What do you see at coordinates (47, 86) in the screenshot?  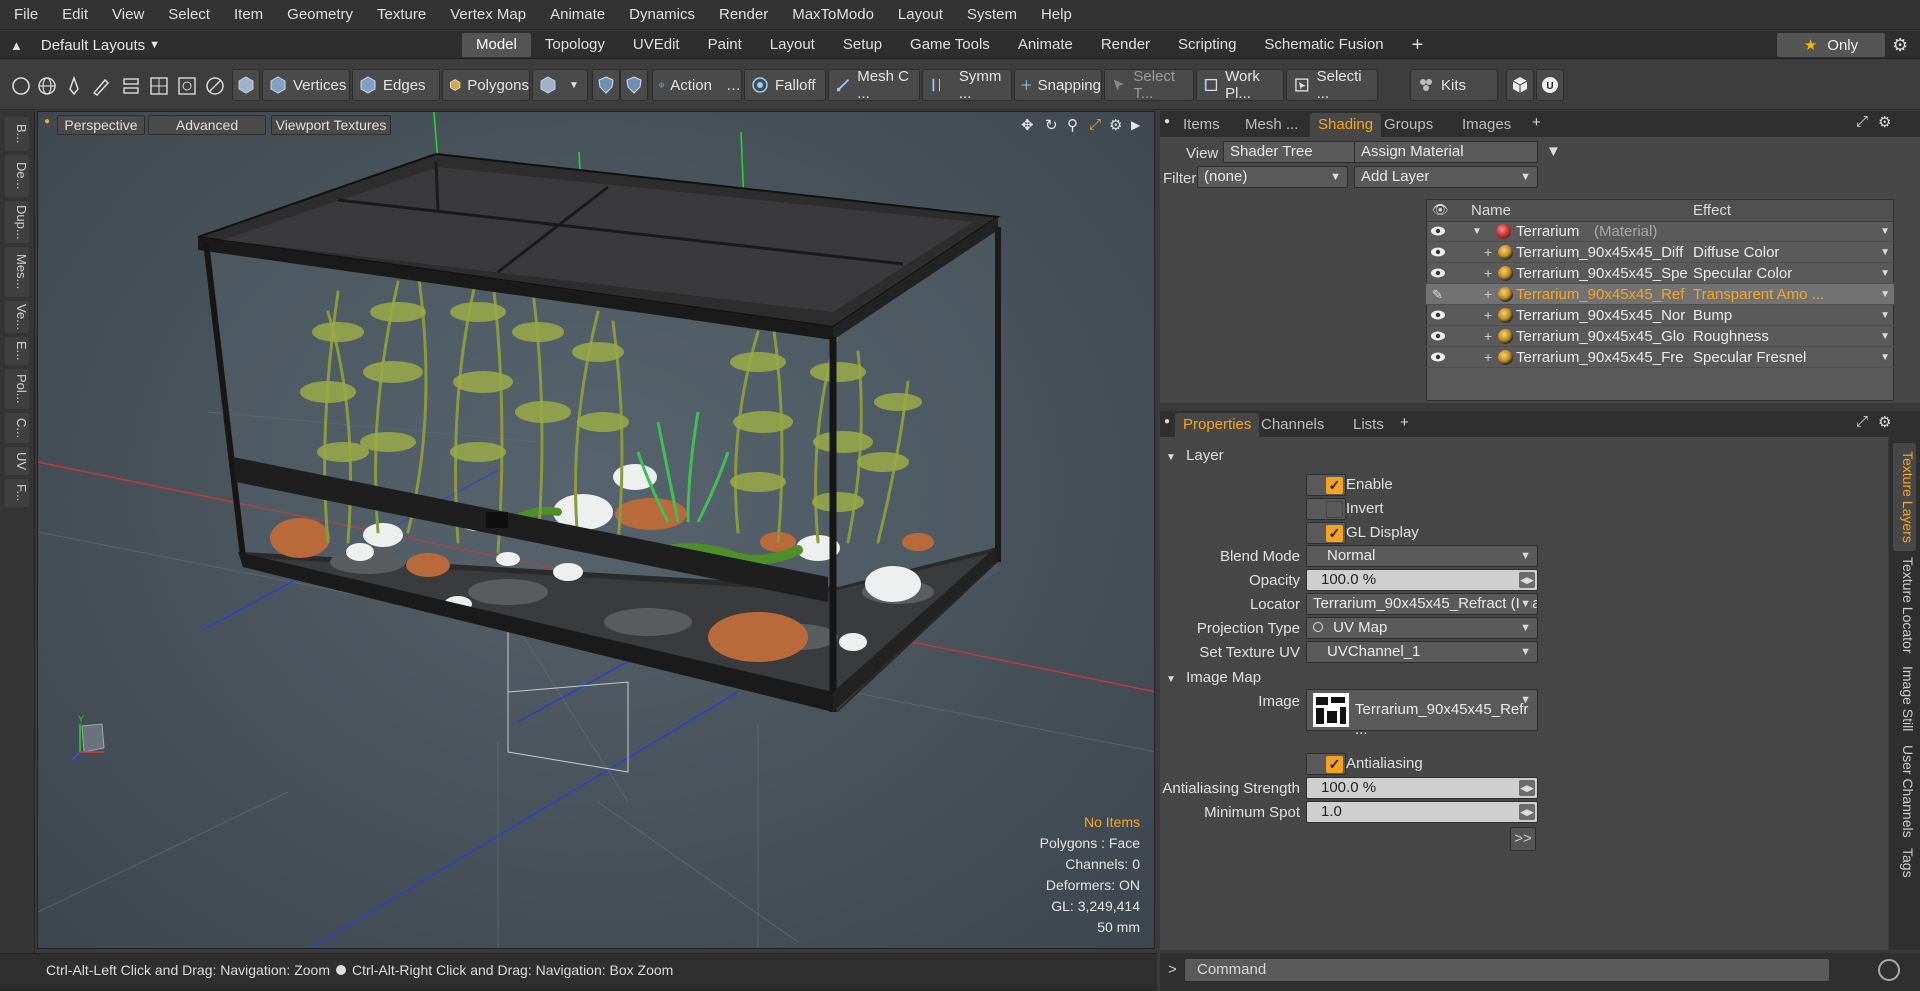 I see `globe-icon` at bounding box center [47, 86].